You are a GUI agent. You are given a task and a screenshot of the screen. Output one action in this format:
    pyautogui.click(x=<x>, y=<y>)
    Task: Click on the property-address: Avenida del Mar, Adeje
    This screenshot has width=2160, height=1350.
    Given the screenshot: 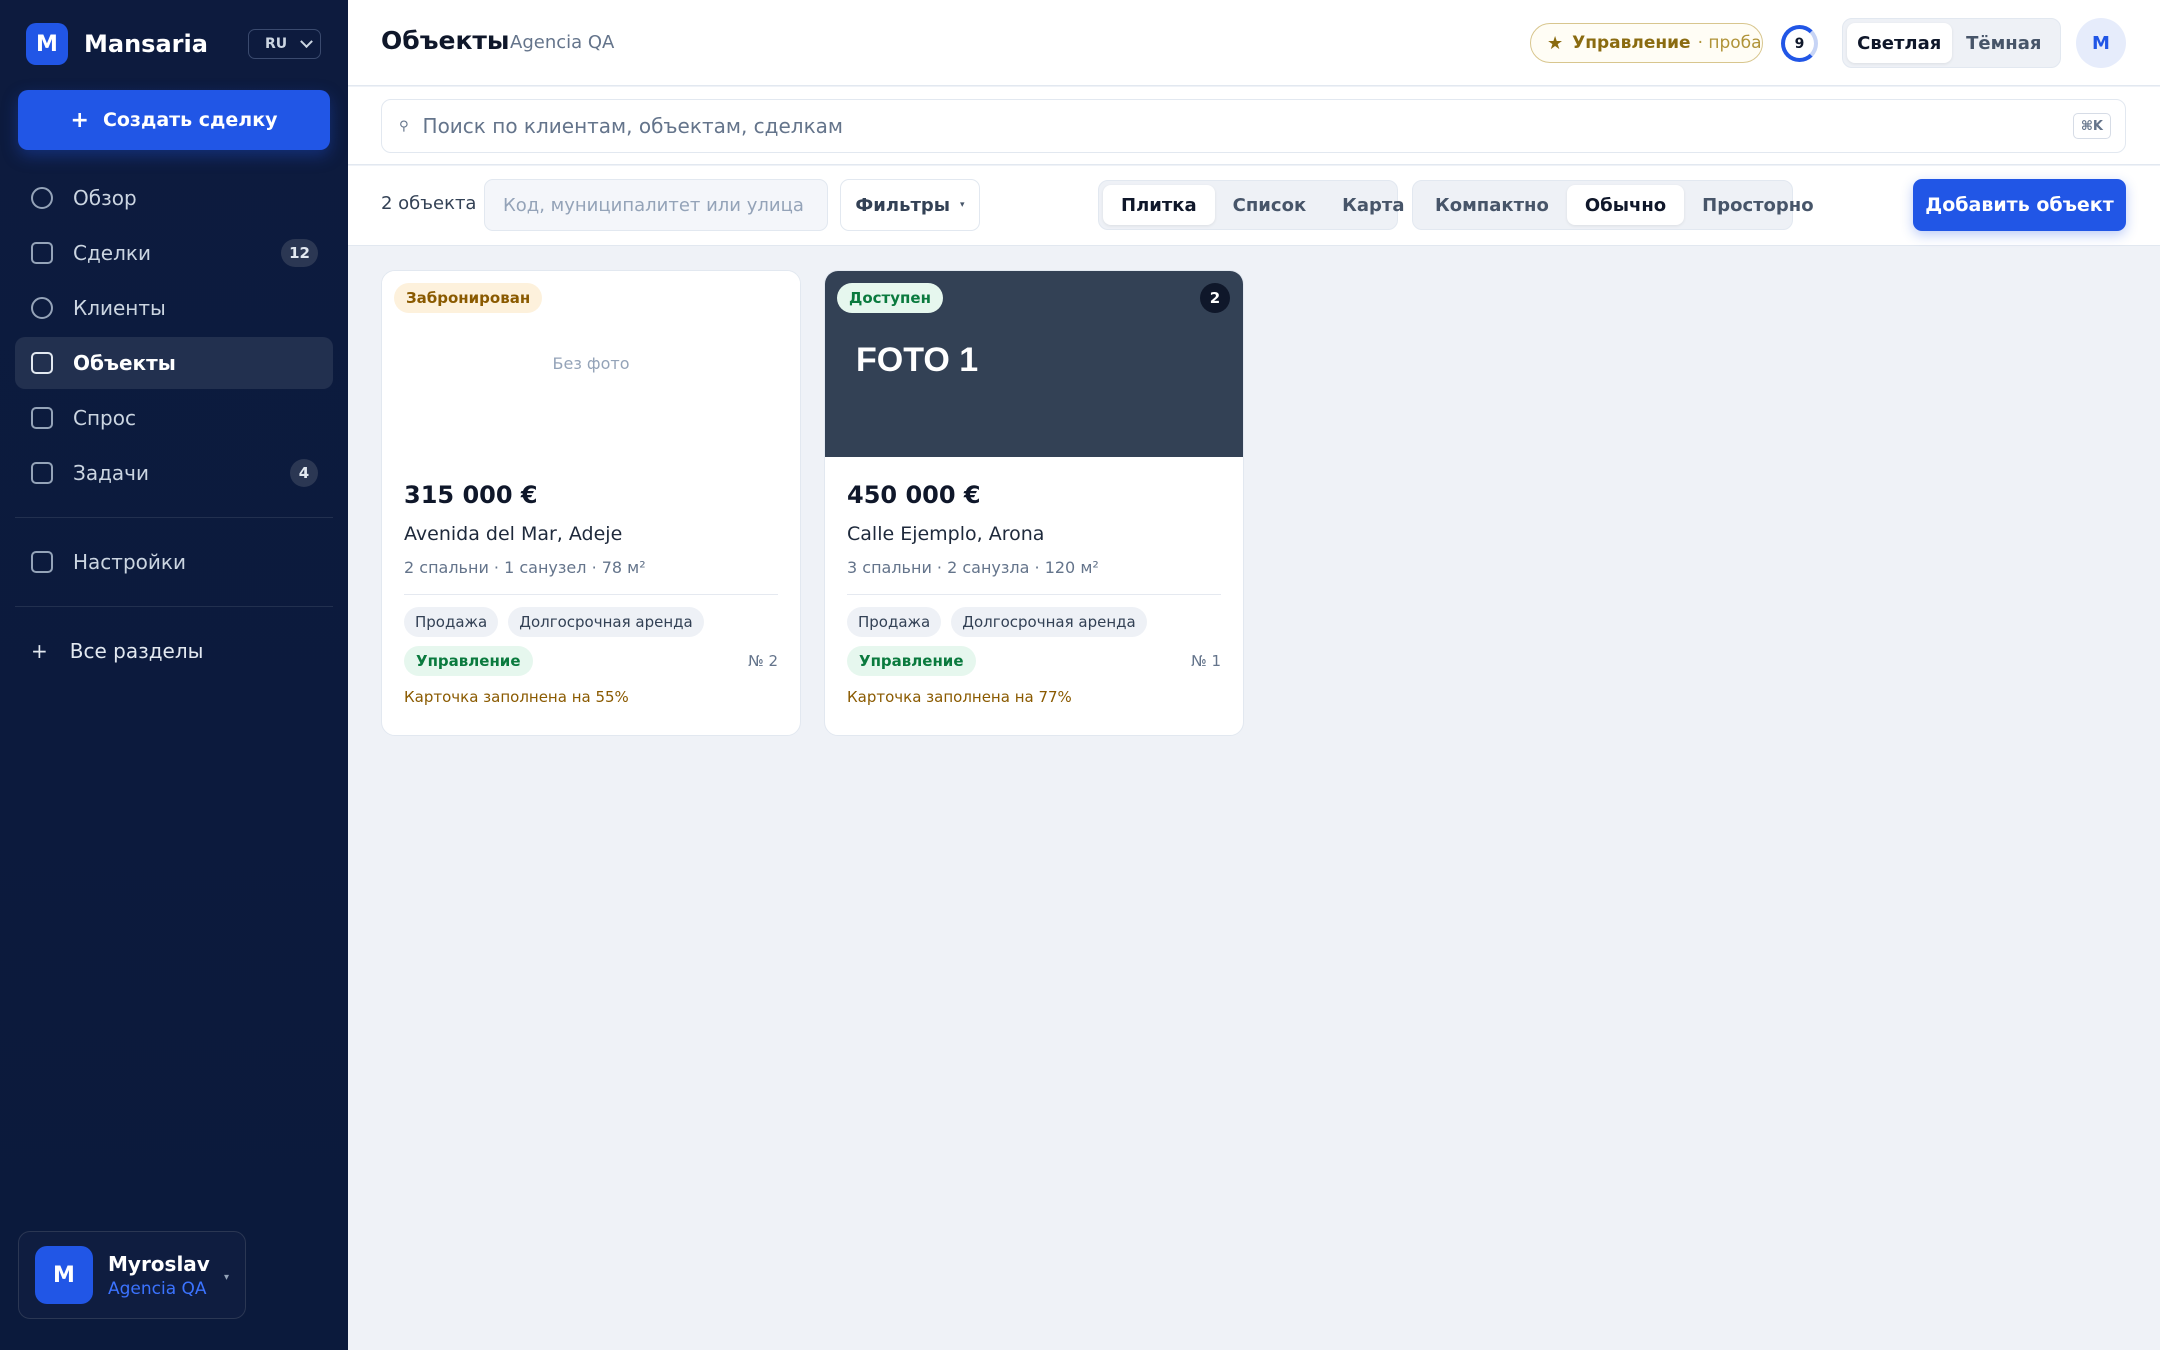 What is the action you would take?
    pyautogui.click(x=513, y=534)
    